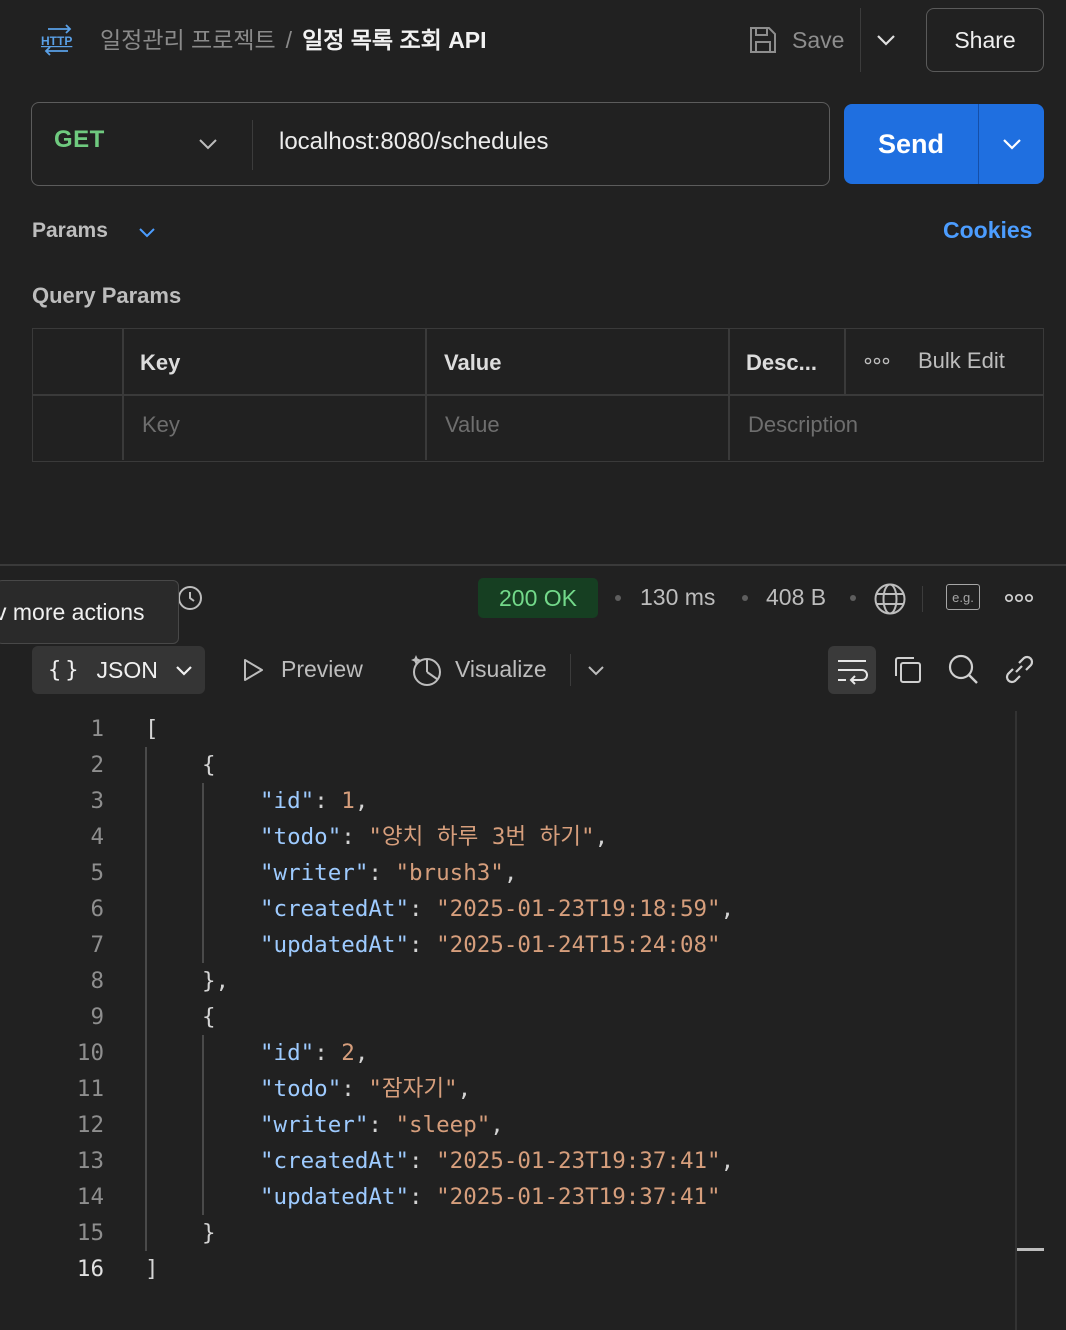  I want to click on bulk-edit-label: Bulk Edit, so click(961, 360).